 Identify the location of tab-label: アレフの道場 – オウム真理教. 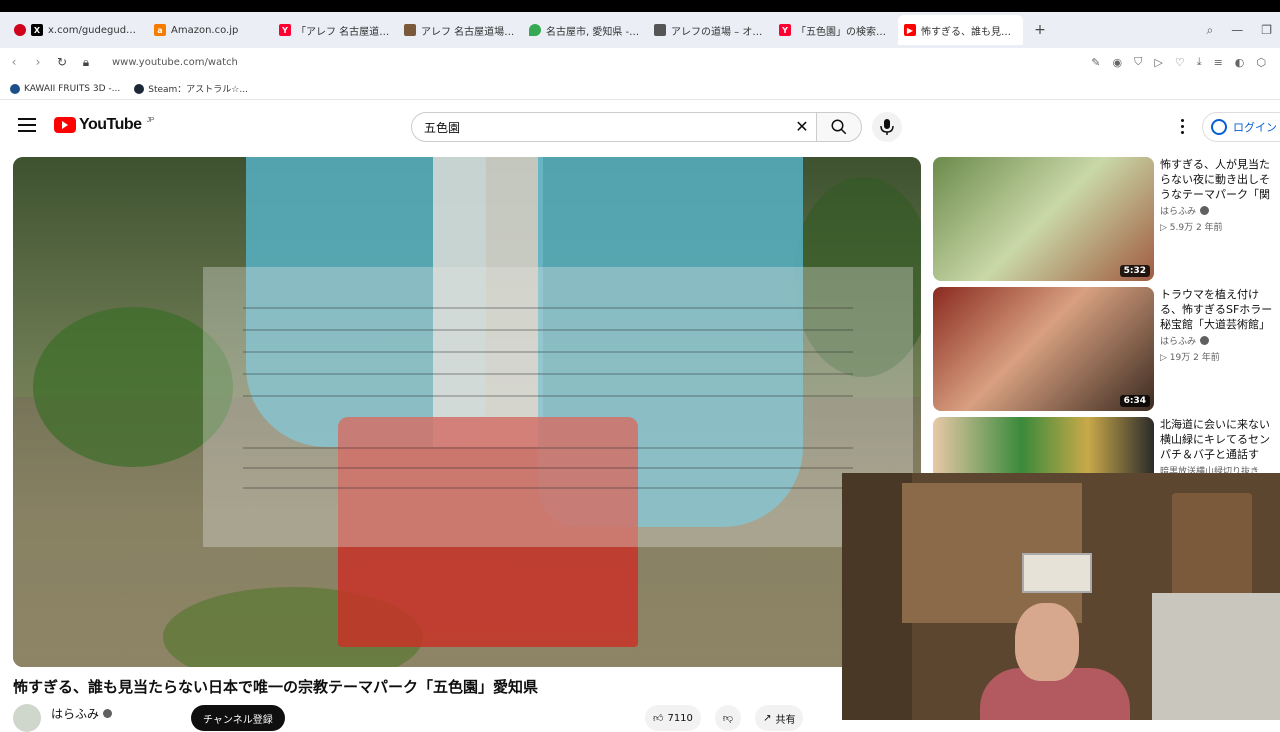
(719, 32).